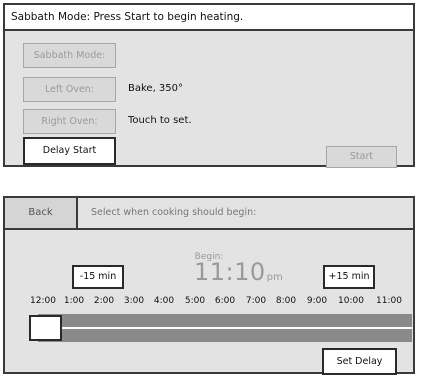 This screenshot has width=430, height=377. What do you see at coordinates (274, 277) in the screenshot?
I see `begin-time-ampm: pm` at bounding box center [274, 277].